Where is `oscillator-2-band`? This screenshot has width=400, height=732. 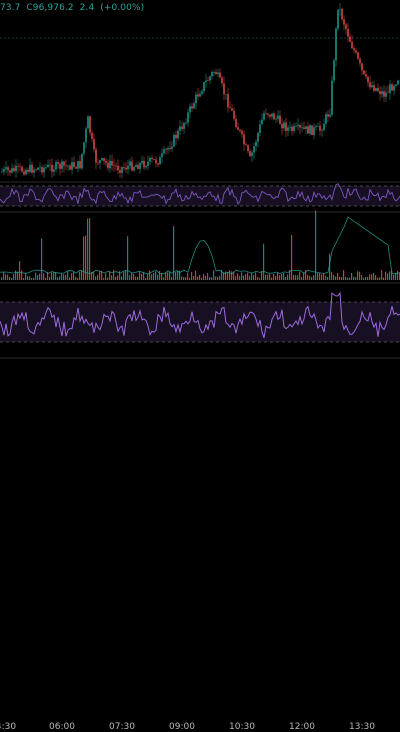 oscillator-2-band is located at coordinates (200, 322).